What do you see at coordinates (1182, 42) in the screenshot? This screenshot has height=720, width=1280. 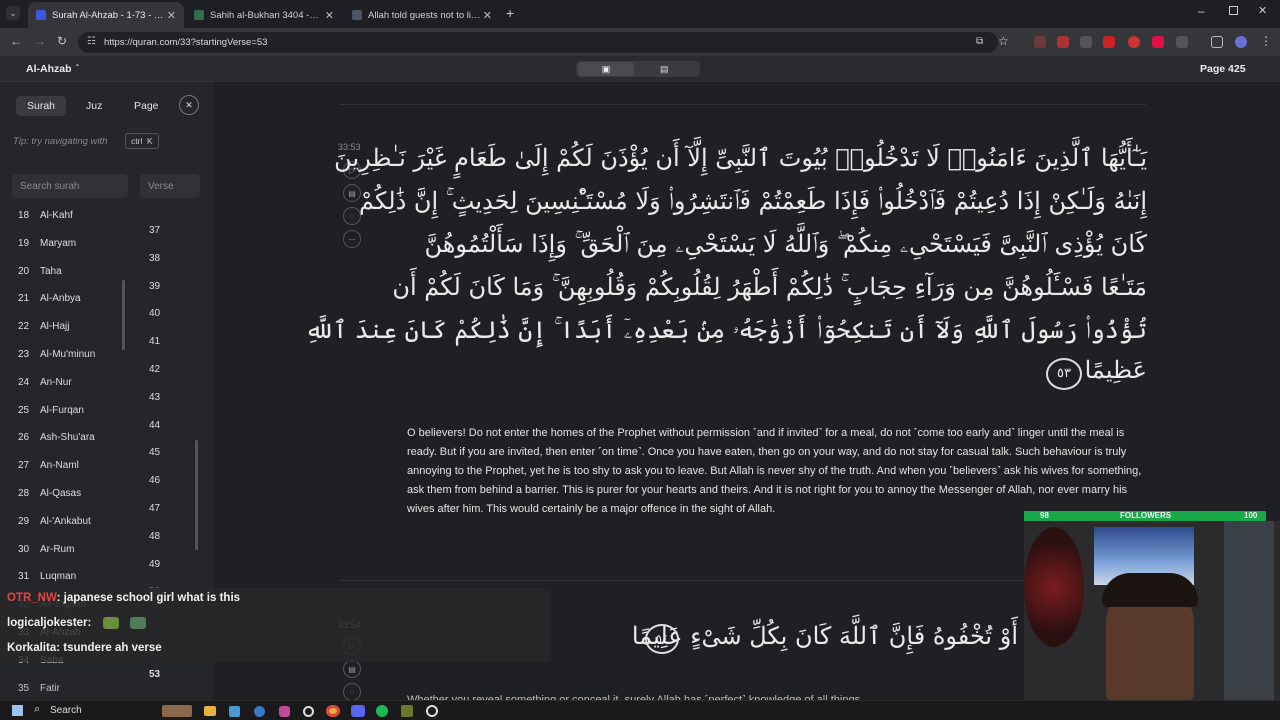 I see `extensions-puzzle-icon` at bounding box center [1182, 42].